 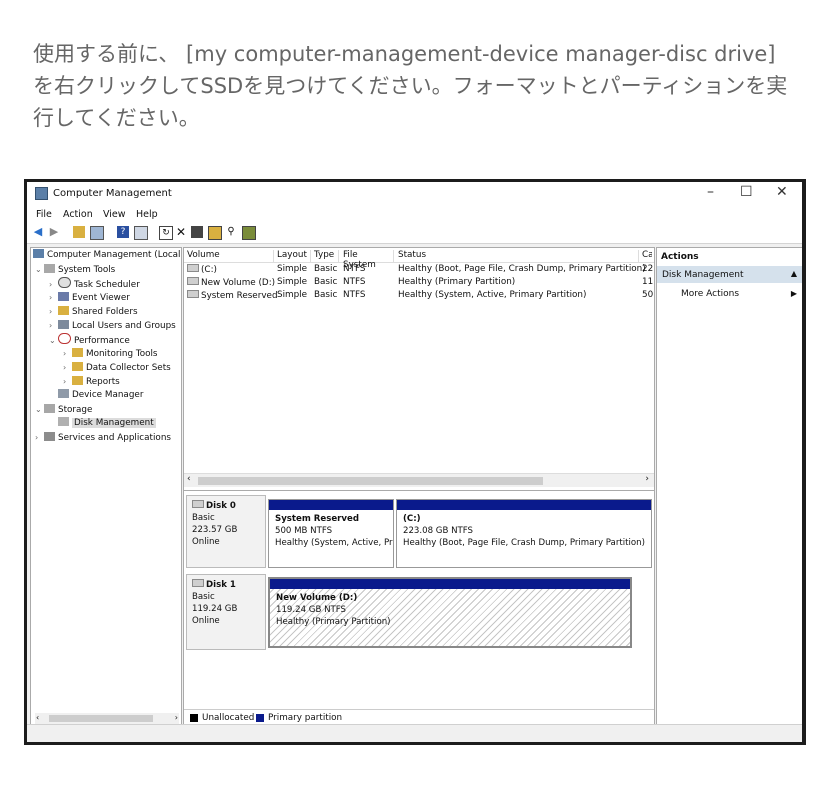 I want to click on primary-partition-bar, so click(x=524, y=505).